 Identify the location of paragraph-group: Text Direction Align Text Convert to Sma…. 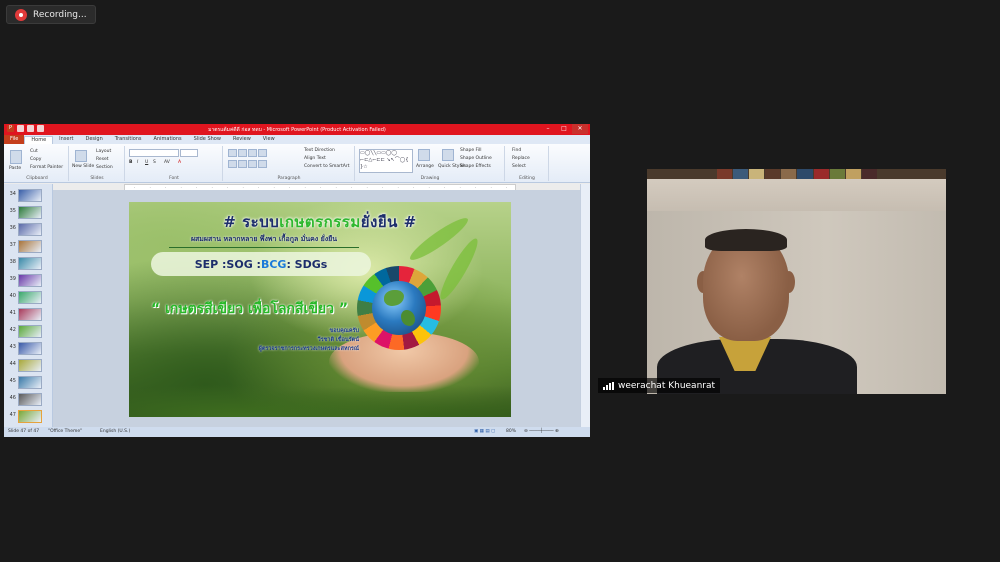
(289, 163).